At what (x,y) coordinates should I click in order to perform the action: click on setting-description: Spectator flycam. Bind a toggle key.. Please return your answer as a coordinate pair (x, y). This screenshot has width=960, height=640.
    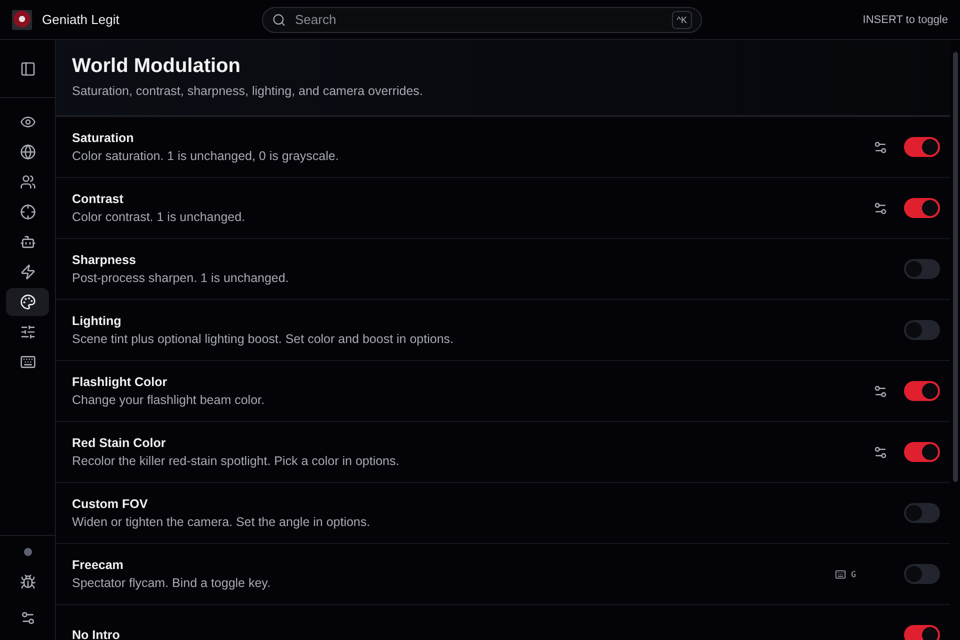
    Looking at the image, I should click on (172, 583).